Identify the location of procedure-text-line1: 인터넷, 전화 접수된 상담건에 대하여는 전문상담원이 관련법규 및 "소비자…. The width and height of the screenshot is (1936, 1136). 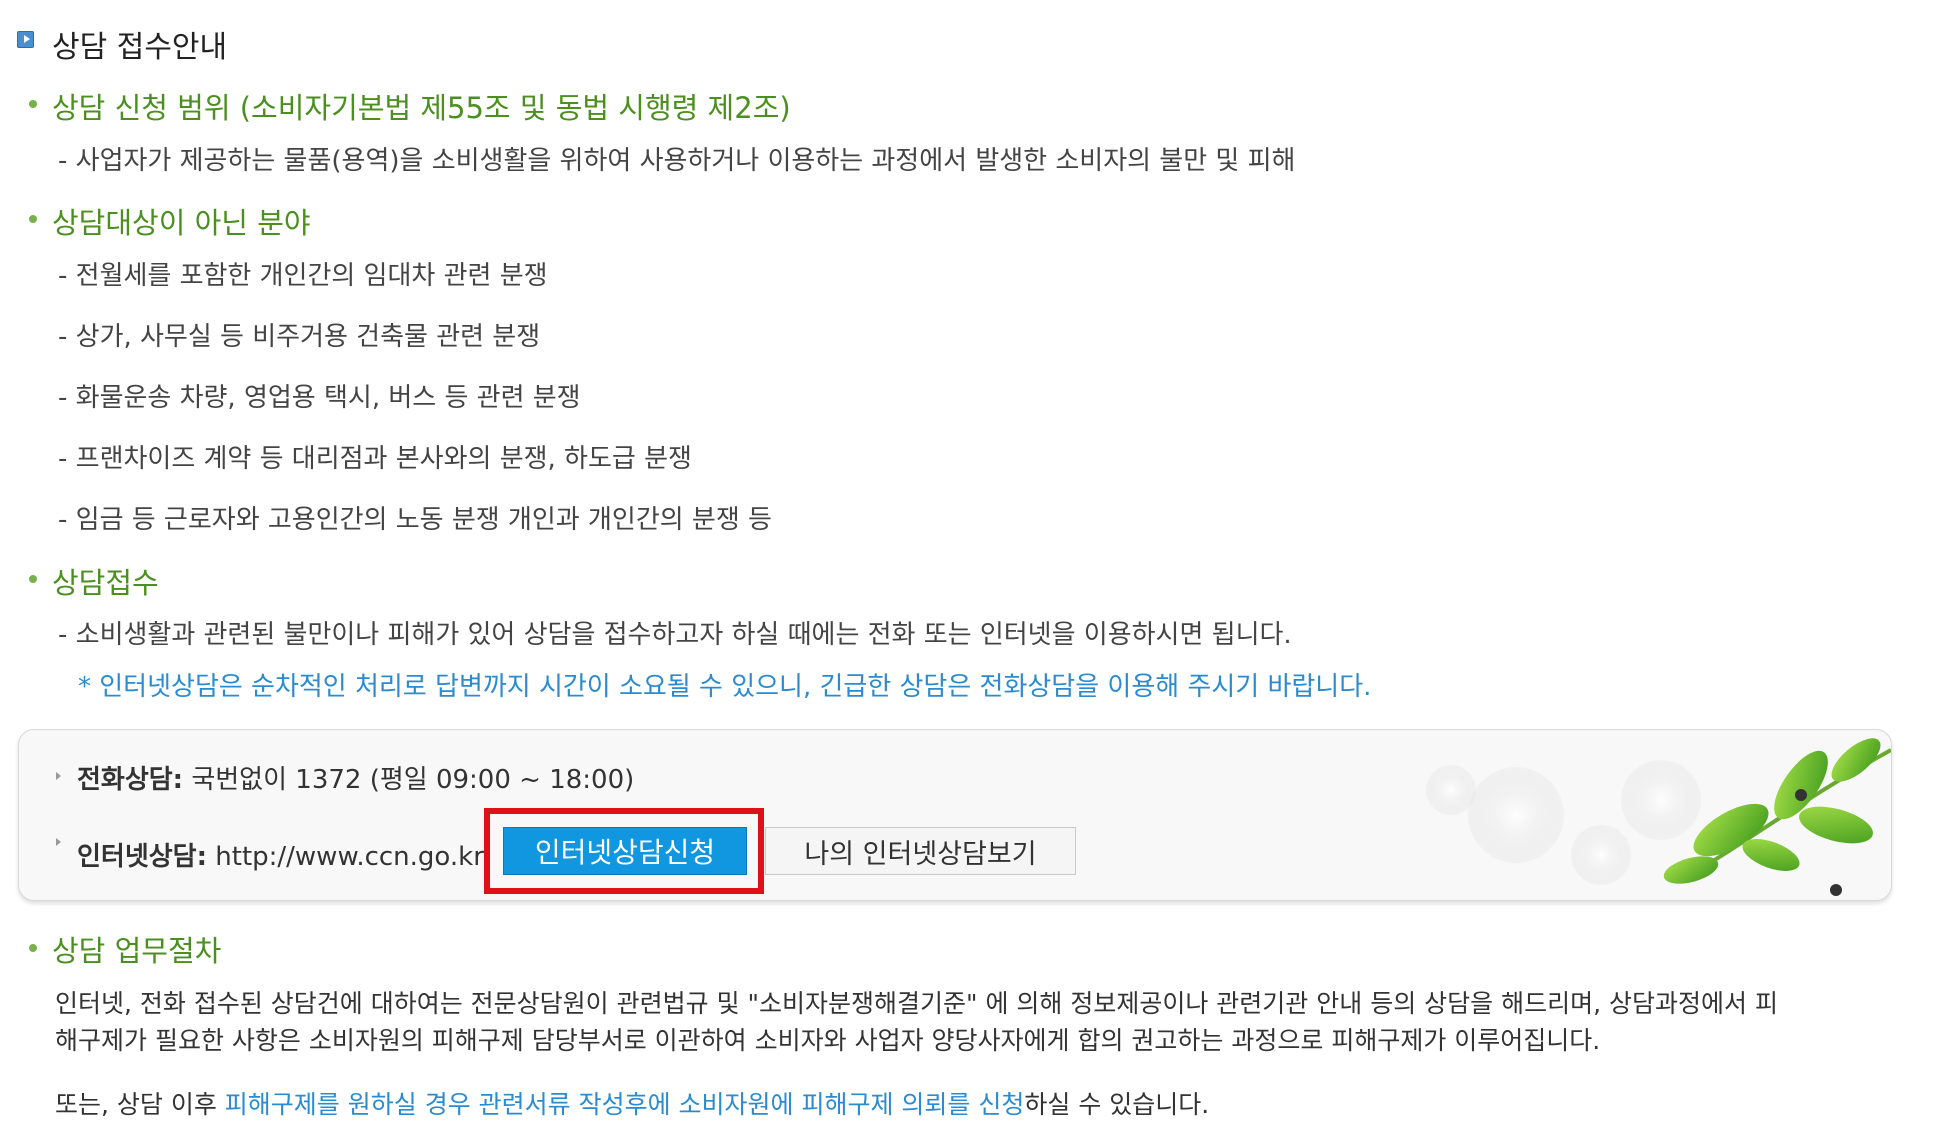
(916, 1003).